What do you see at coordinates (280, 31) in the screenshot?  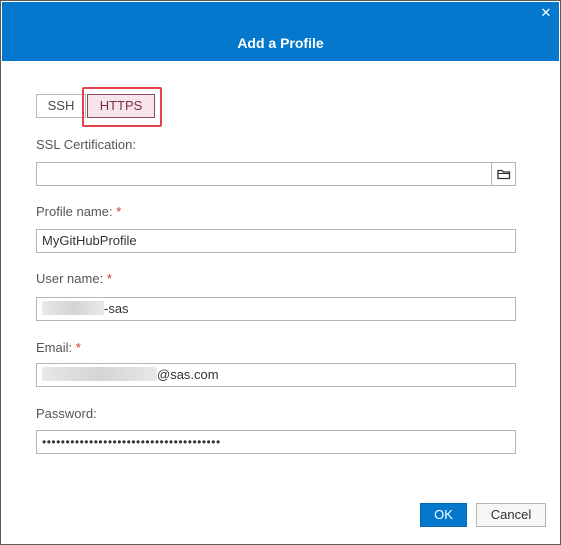 I see `dialog-titlebar: ✕ Add a Profile` at bounding box center [280, 31].